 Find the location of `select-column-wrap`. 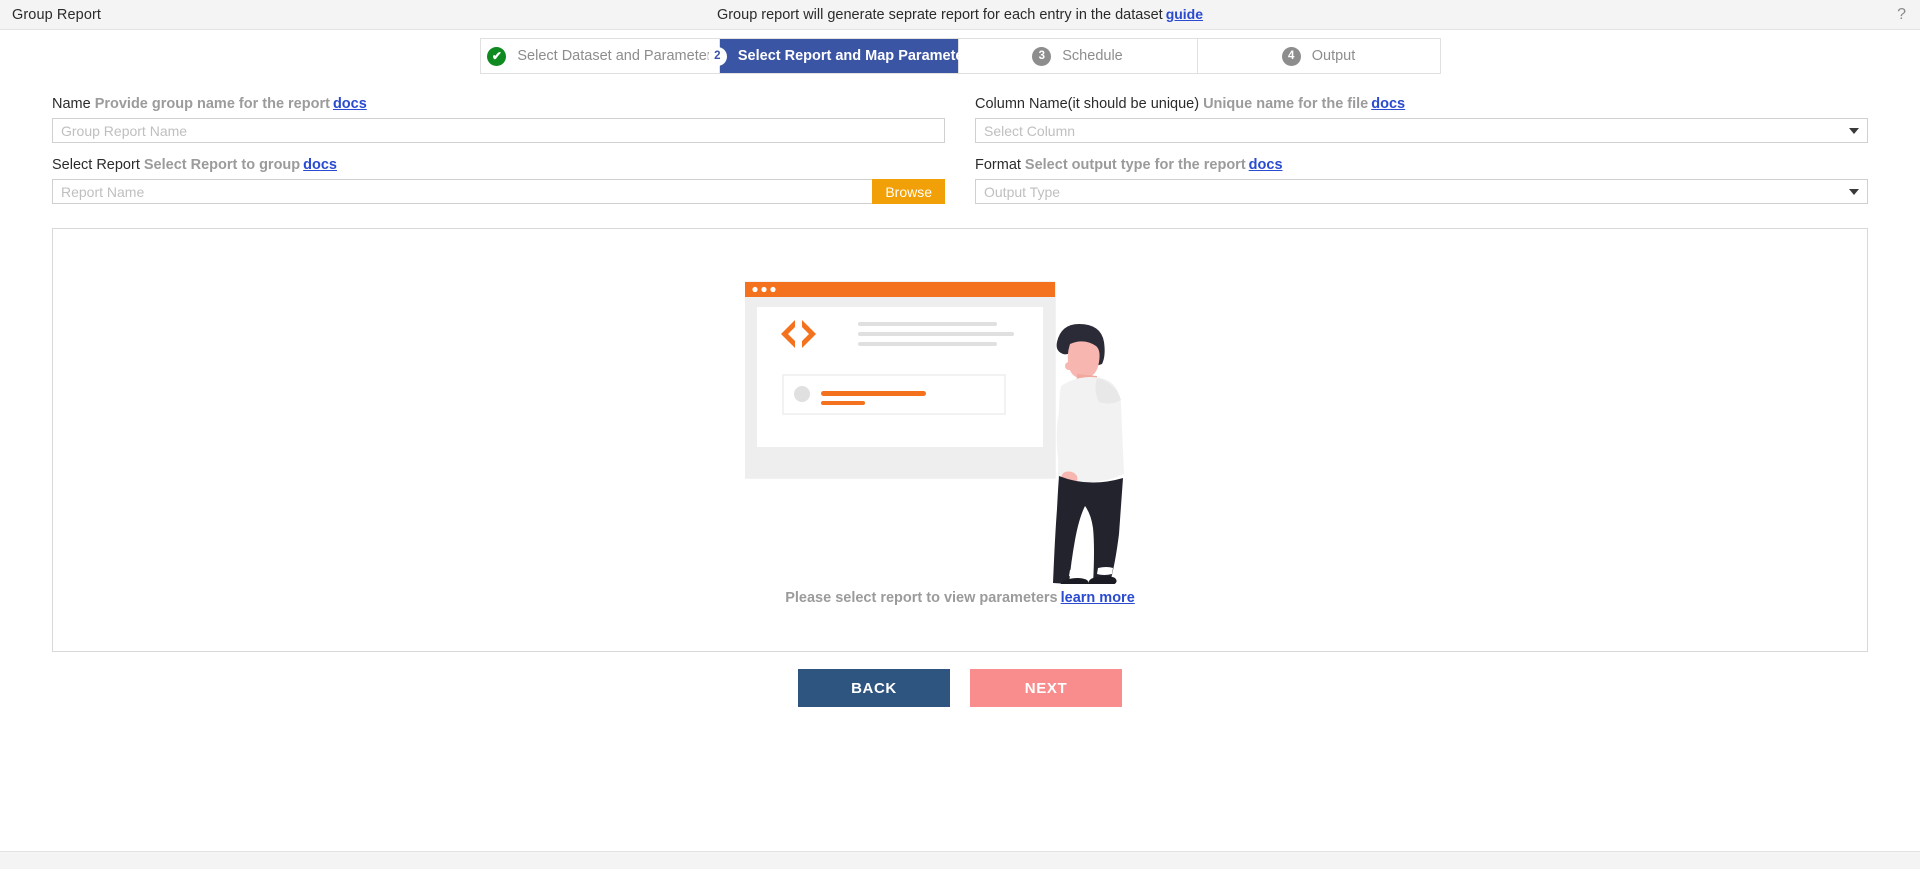

select-column-wrap is located at coordinates (1421, 130).